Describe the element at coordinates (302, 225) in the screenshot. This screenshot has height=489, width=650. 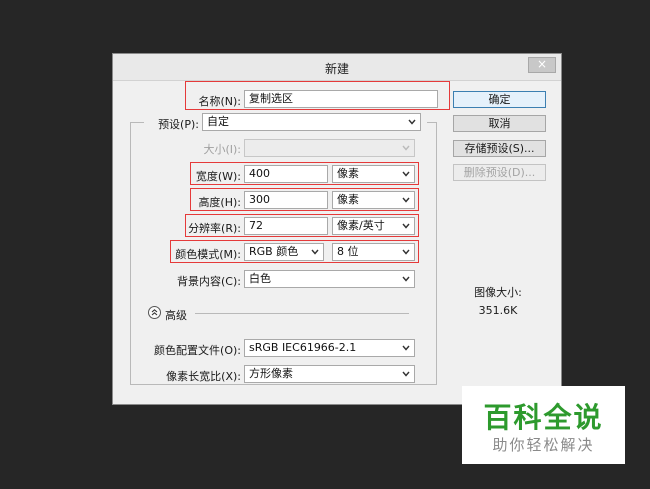
I see `highlight-resolution-row` at that location.